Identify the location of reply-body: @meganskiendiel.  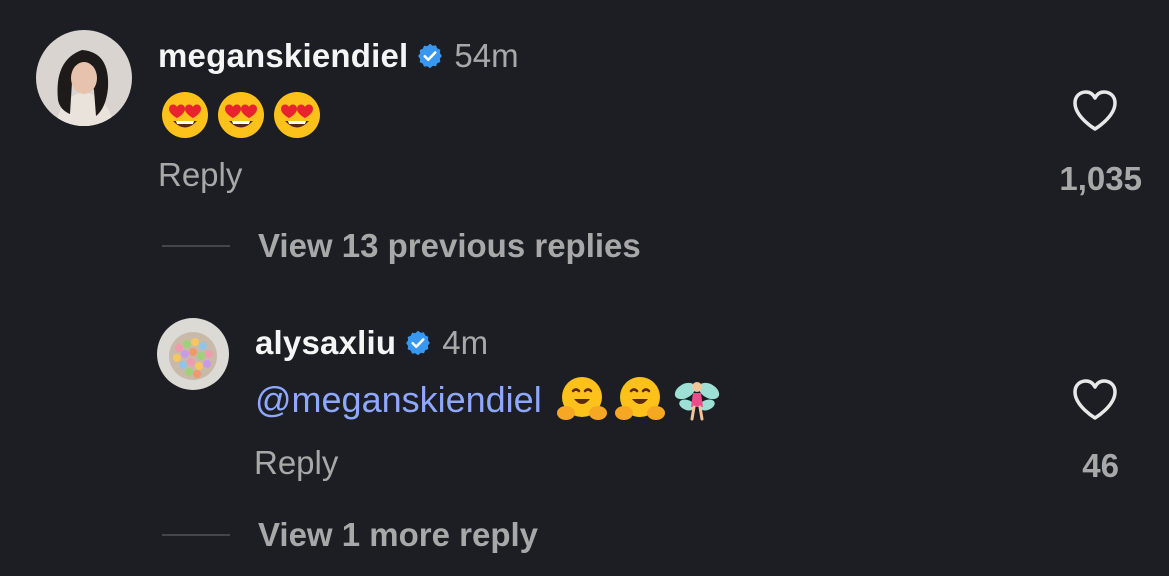
(491, 400).